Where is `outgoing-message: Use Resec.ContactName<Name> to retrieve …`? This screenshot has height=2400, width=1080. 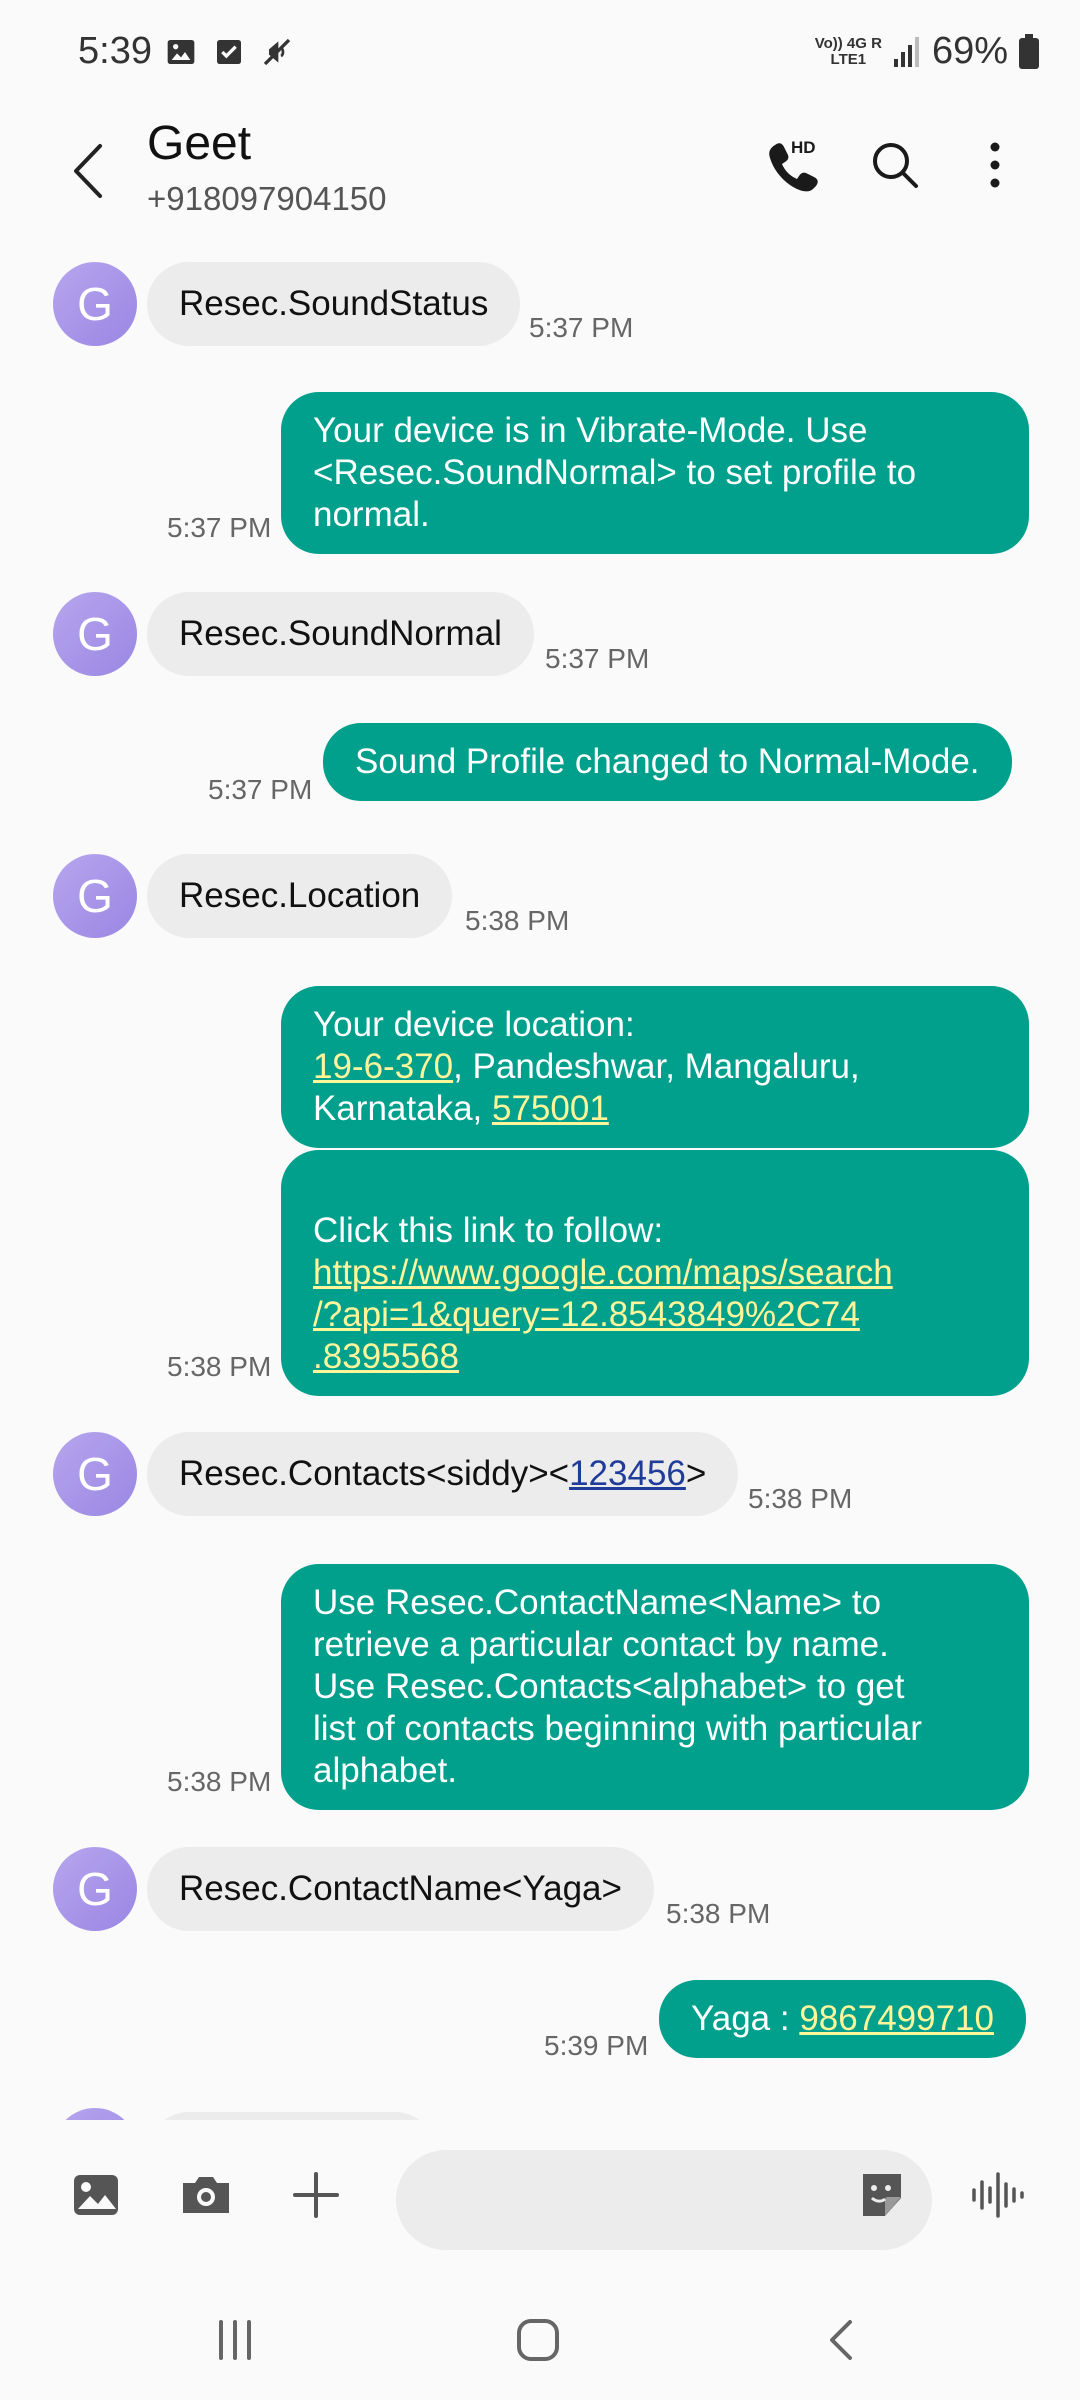 outgoing-message: Use Resec.ContactName<Name> to retrieve … is located at coordinates (655, 1687).